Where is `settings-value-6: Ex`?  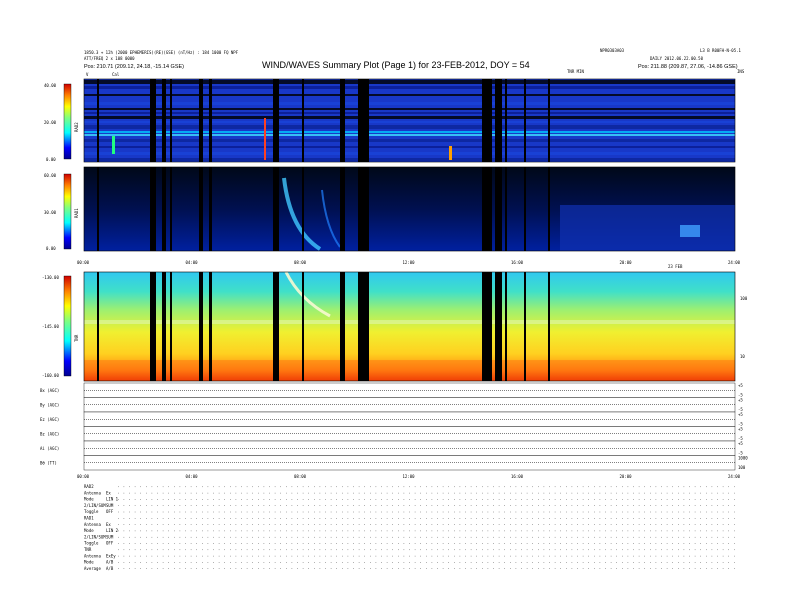 settings-value-6: Ex is located at coordinates (108, 524).